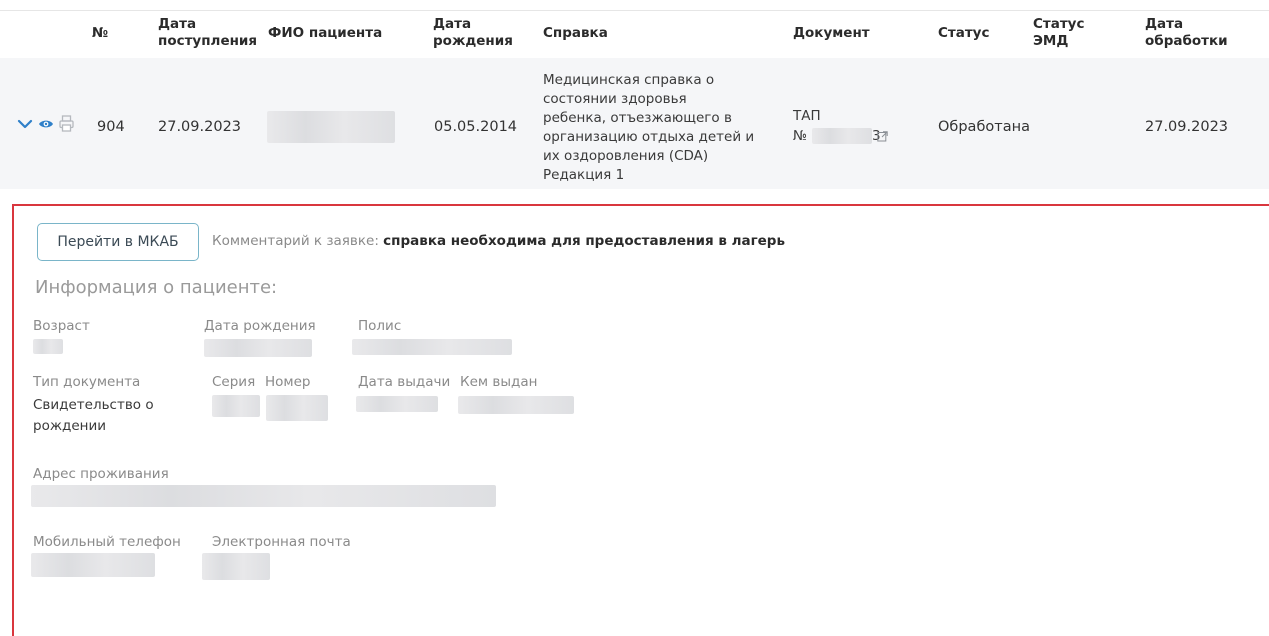 The image size is (1269, 636). I want to click on table-top-border, so click(634, 10).